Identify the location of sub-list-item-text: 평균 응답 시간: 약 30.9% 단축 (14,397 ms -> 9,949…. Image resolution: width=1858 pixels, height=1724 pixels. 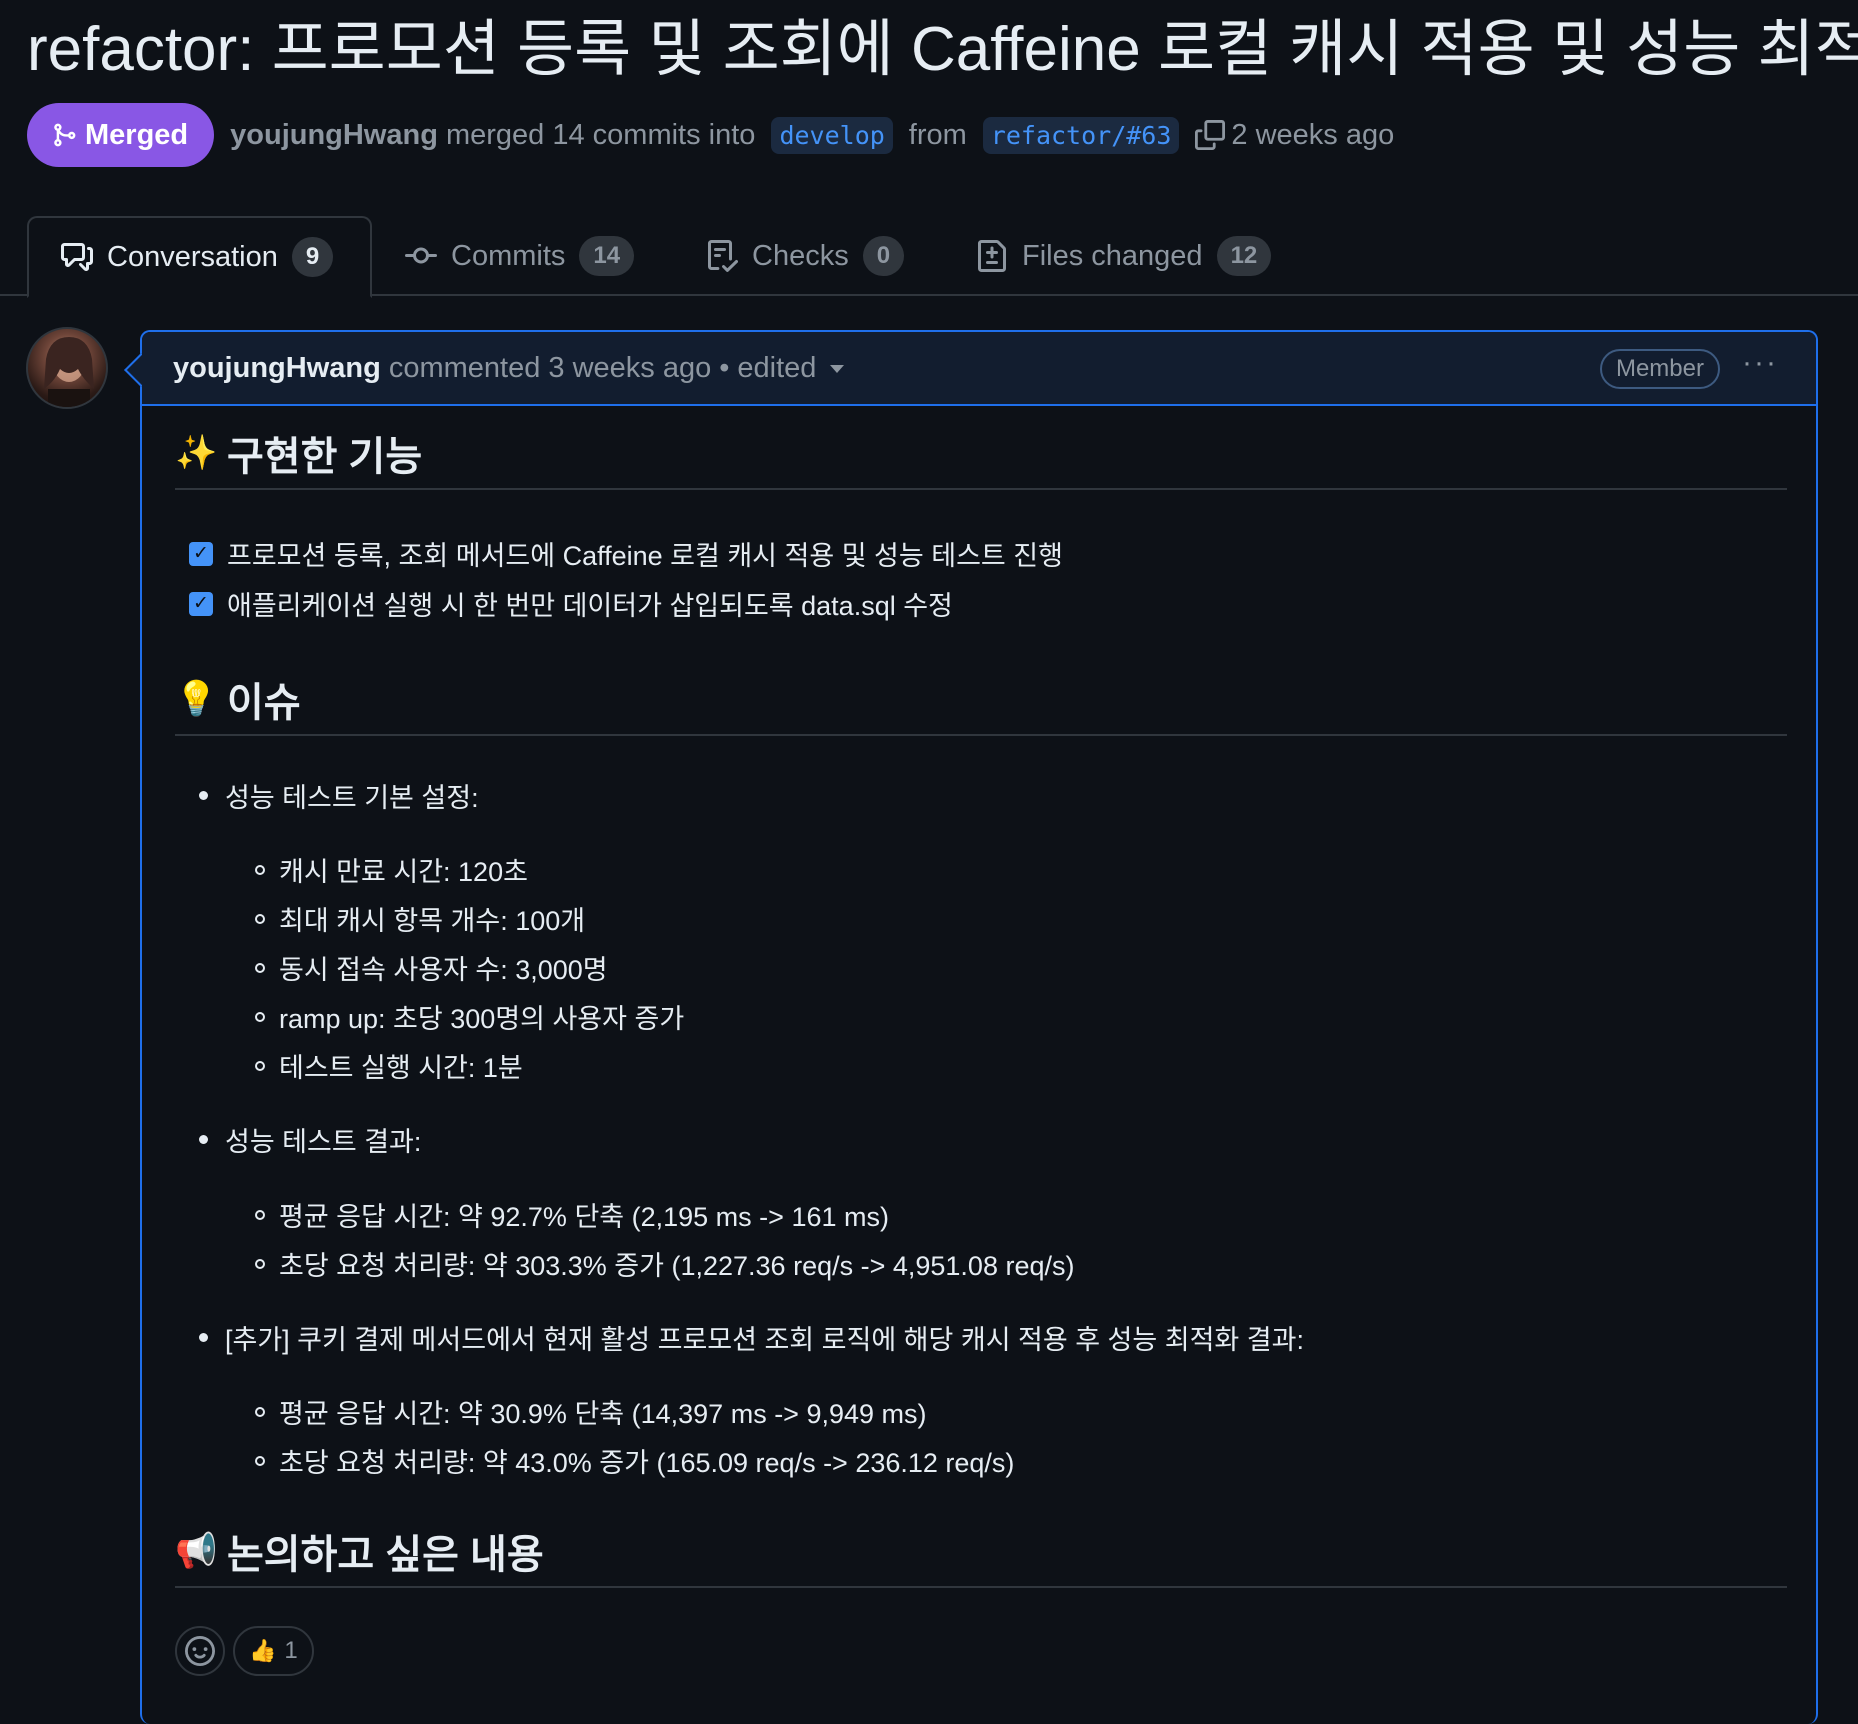
(603, 1414).